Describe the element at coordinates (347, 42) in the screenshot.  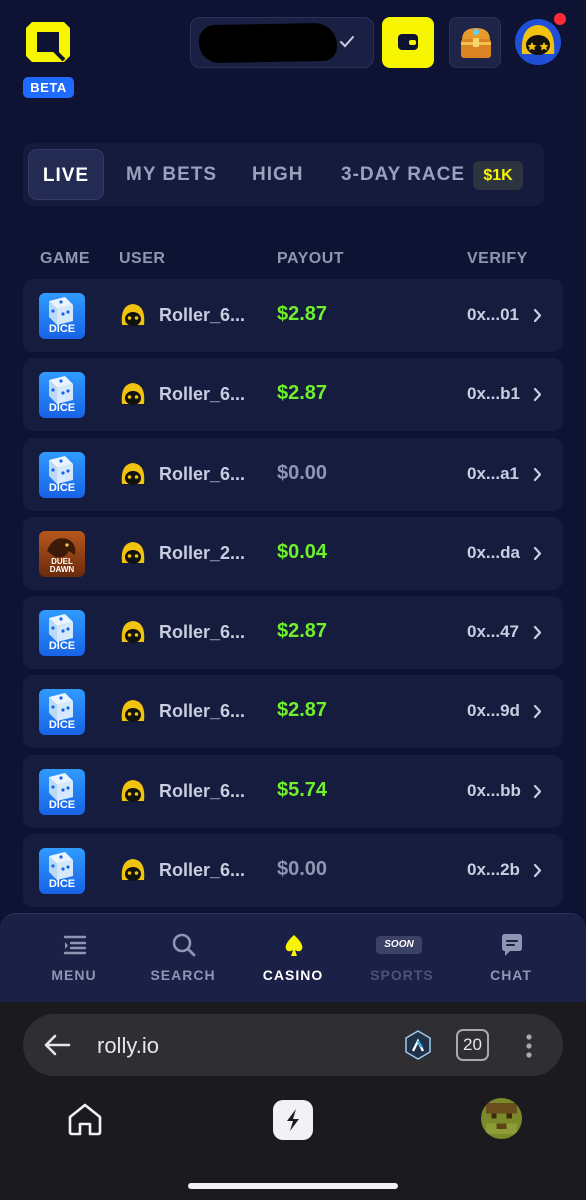
I see `check-icon` at that location.